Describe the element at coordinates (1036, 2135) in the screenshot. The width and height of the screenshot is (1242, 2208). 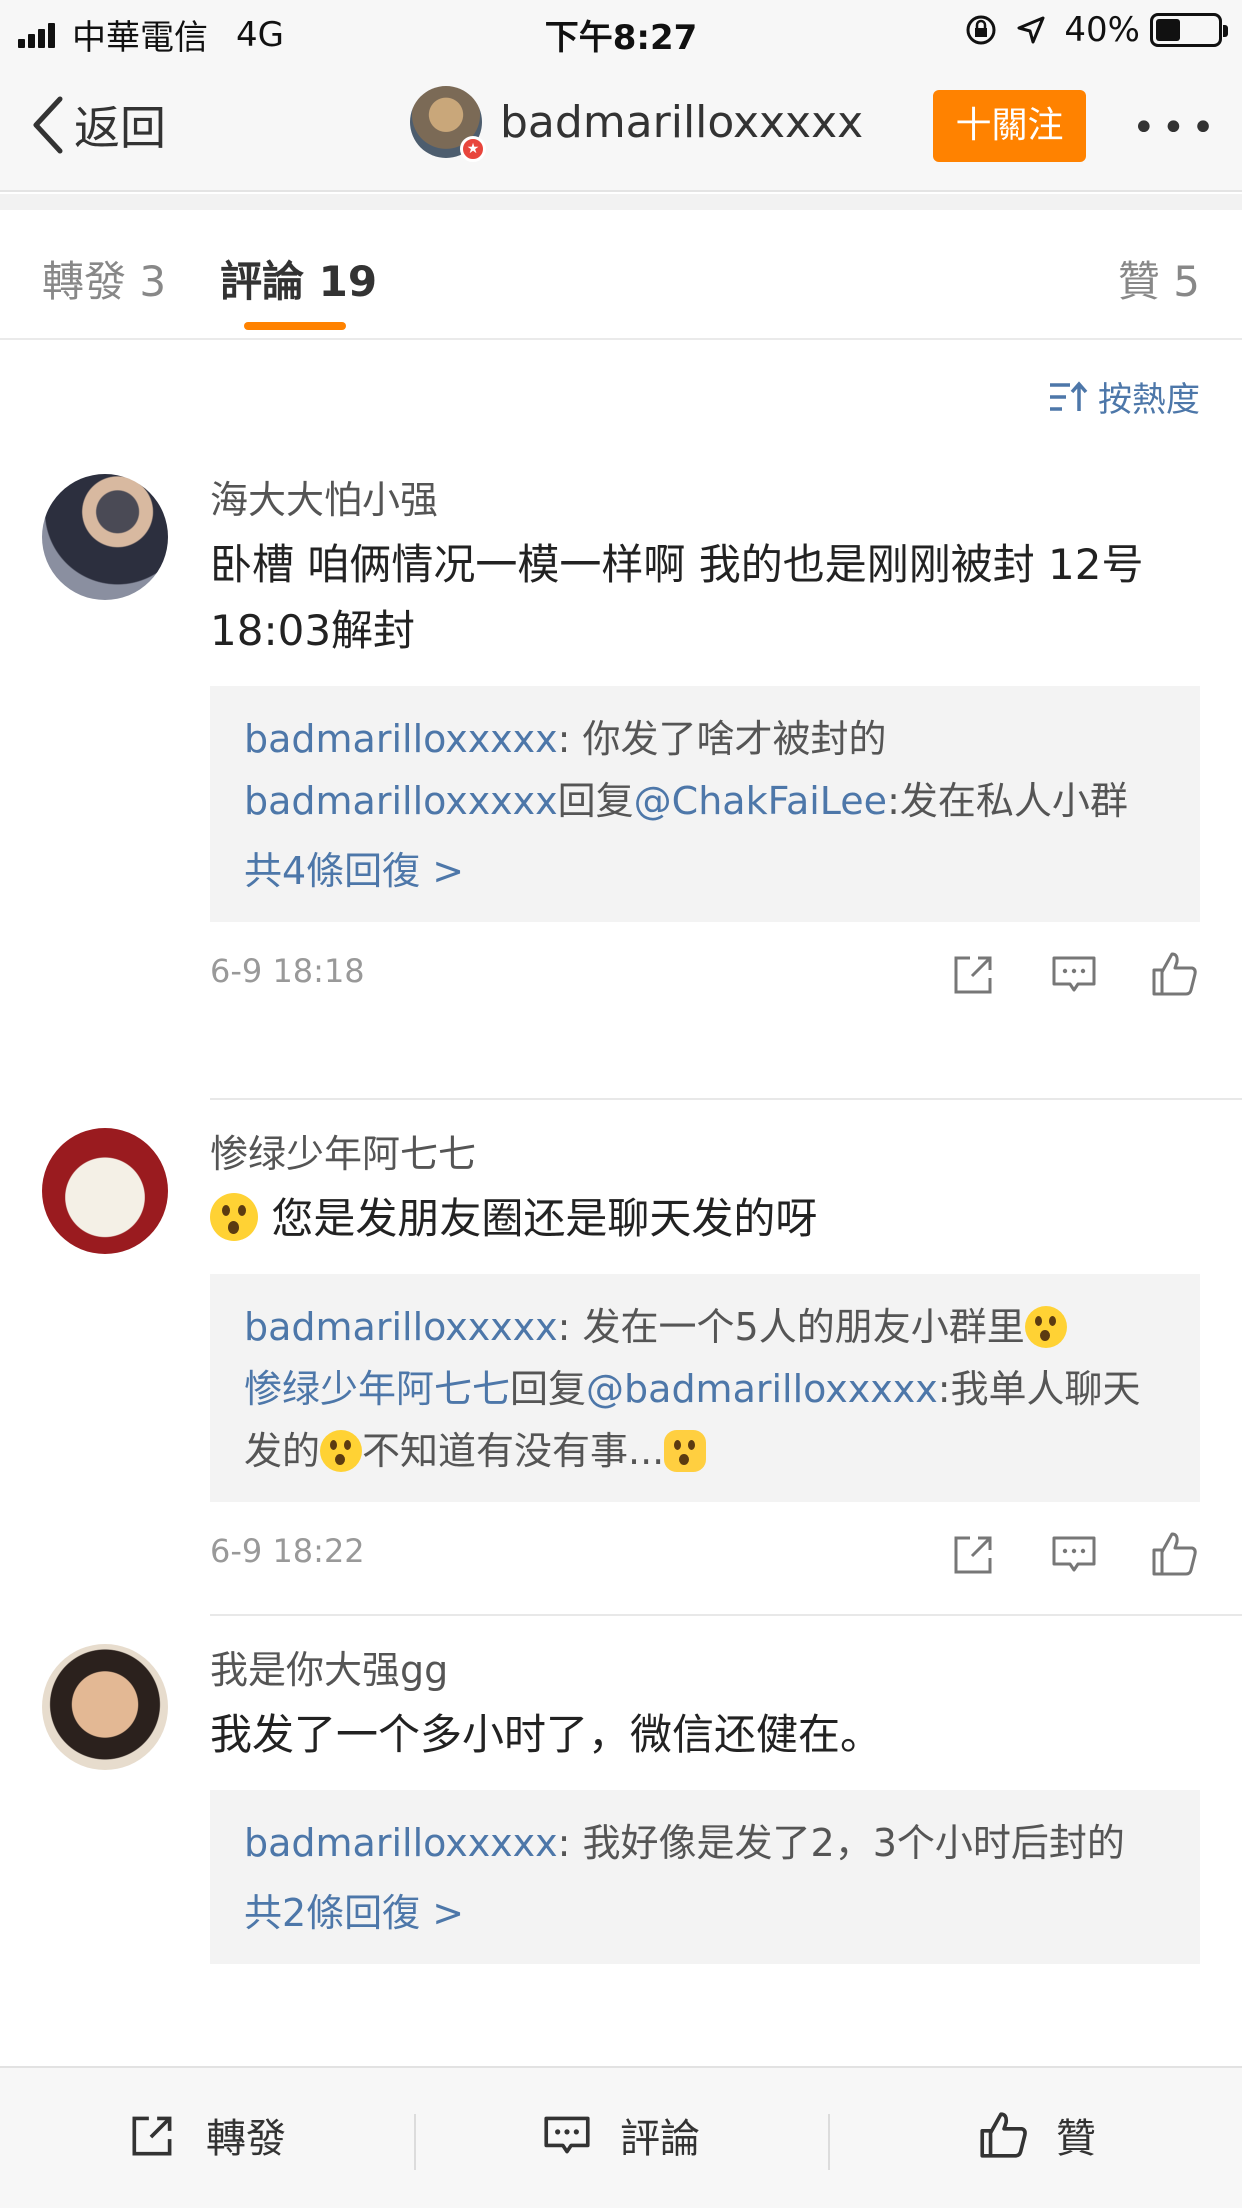
I see `like-button: 贊` at that location.